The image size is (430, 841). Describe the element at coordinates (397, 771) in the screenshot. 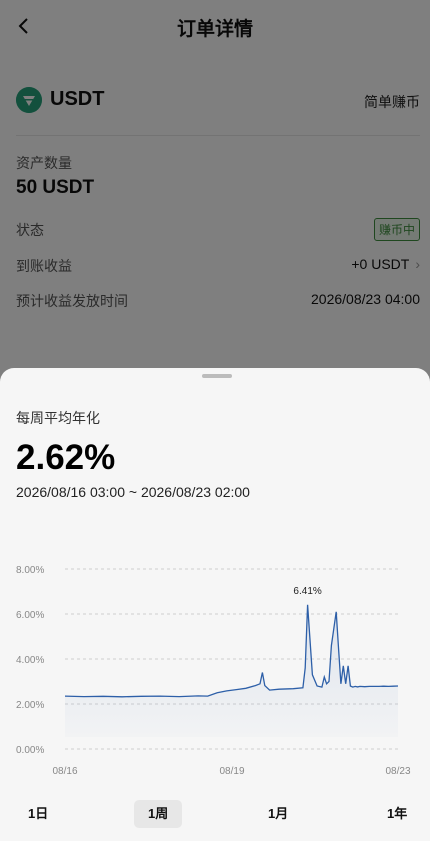

I see `x-tick-label: 08/23` at that location.